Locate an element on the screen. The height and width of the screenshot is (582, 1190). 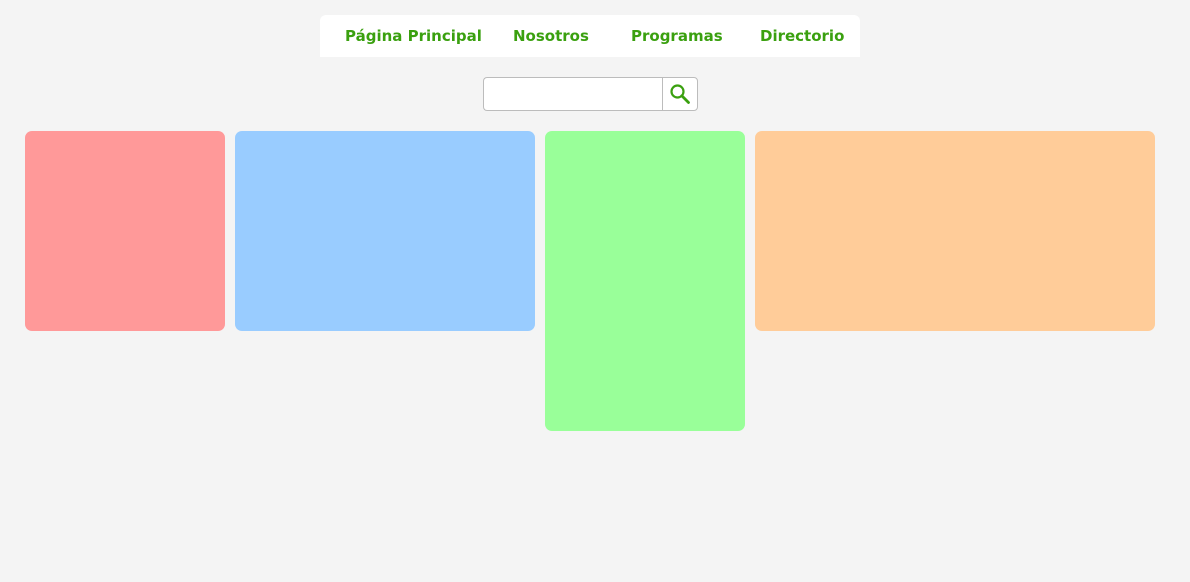
nav-item-pagina-principal: Página Principal is located at coordinates (413, 36).